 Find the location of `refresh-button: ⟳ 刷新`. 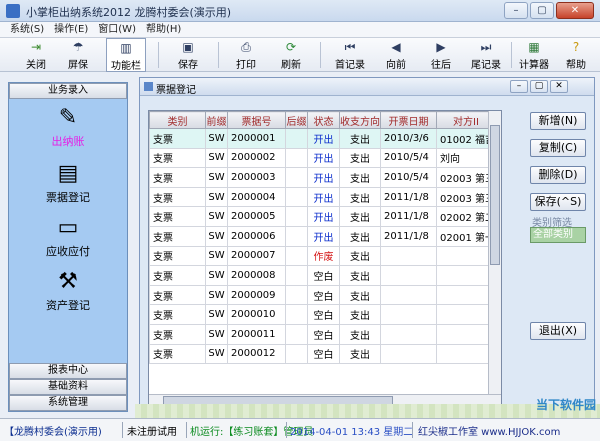

refresh-button: ⟳ 刷新 is located at coordinates (291, 55).